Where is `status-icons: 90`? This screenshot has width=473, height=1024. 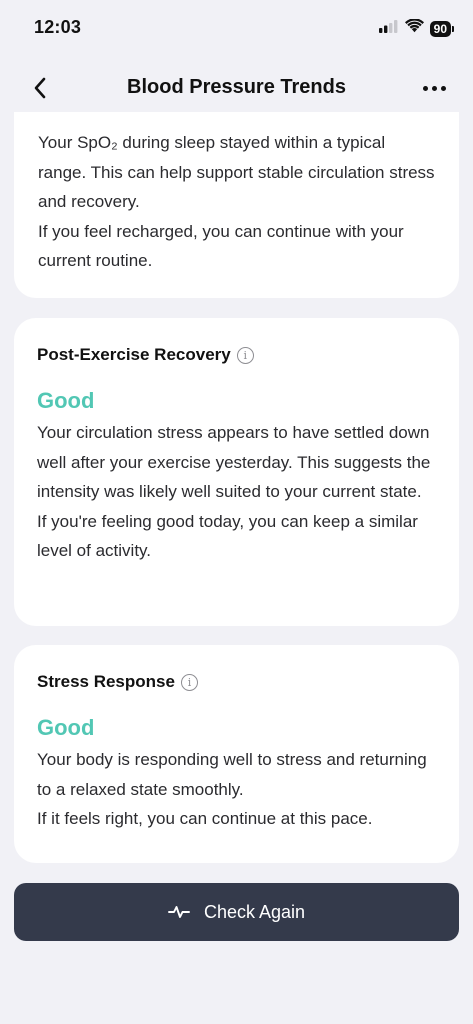
status-icons: 90 is located at coordinates (416, 28).